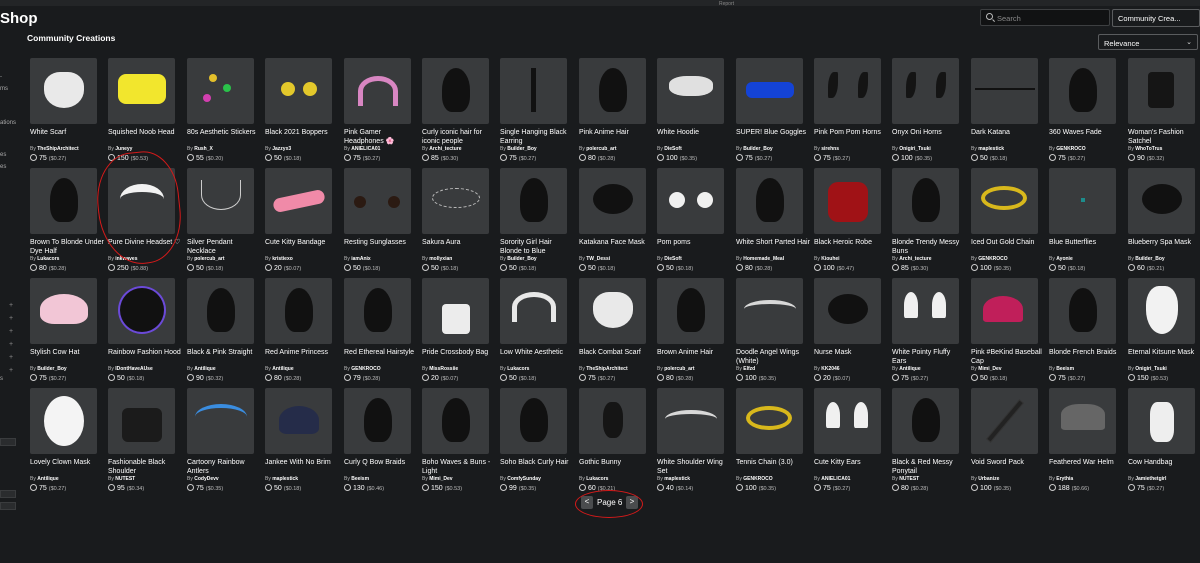 The width and height of the screenshot is (1200, 563). I want to click on item-name: Blonde French Braids, so click(1086, 357).